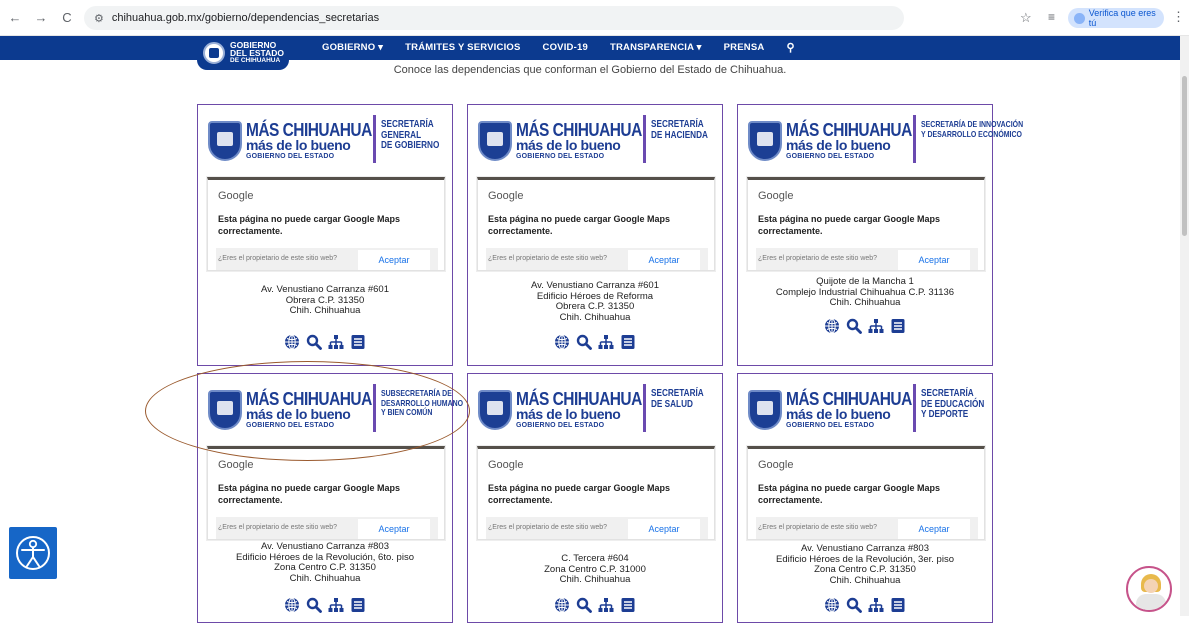 Image resolution: width=1189 pixels, height=623 pixels. What do you see at coordinates (67, 18) in the screenshot?
I see `reload-icon: C` at bounding box center [67, 18].